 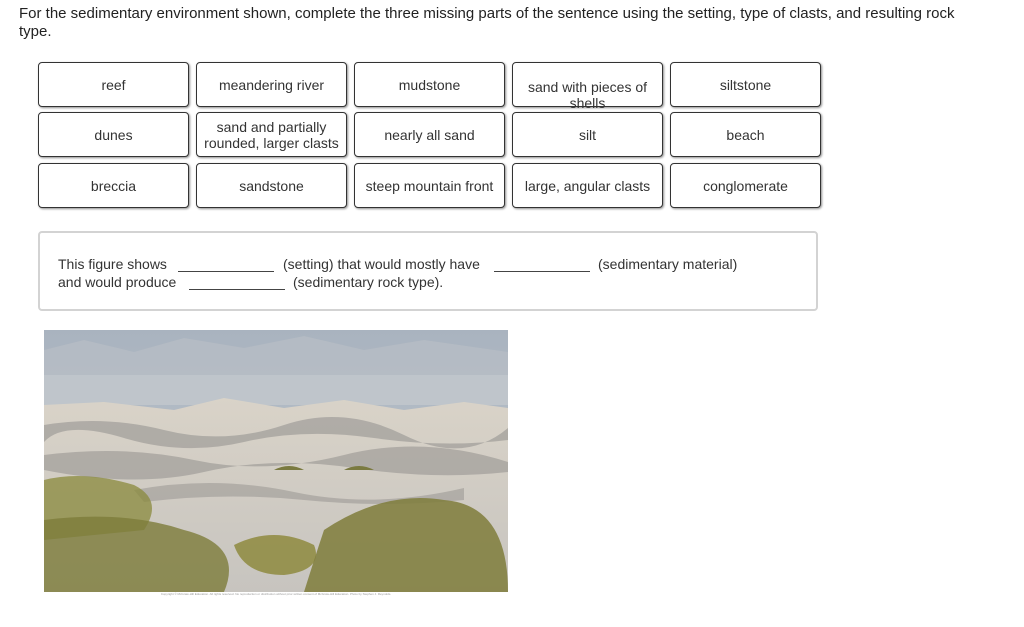 What do you see at coordinates (237, 282) in the screenshot?
I see `blank-rock-type` at bounding box center [237, 282].